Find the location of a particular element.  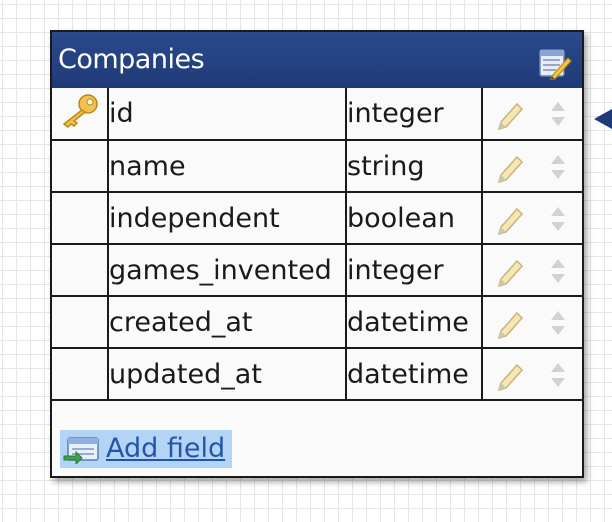

add-field-row: Add field is located at coordinates (317, 449).